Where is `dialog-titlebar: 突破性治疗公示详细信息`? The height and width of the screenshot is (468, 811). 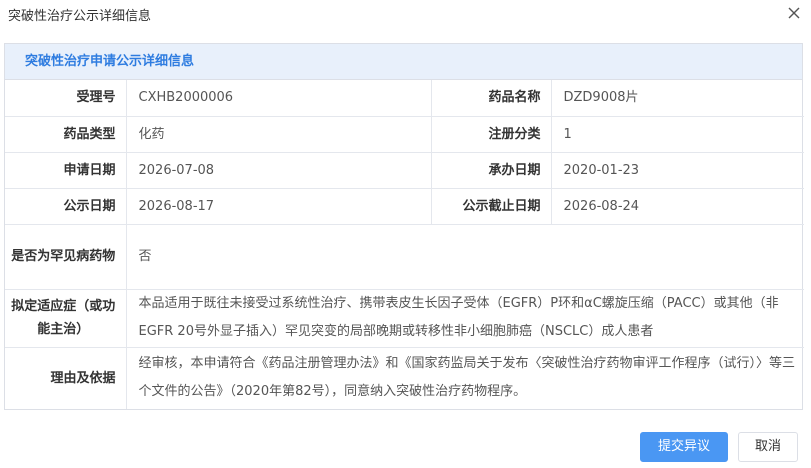
dialog-titlebar: 突破性治疗公示详细信息 is located at coordinates (405, 13).